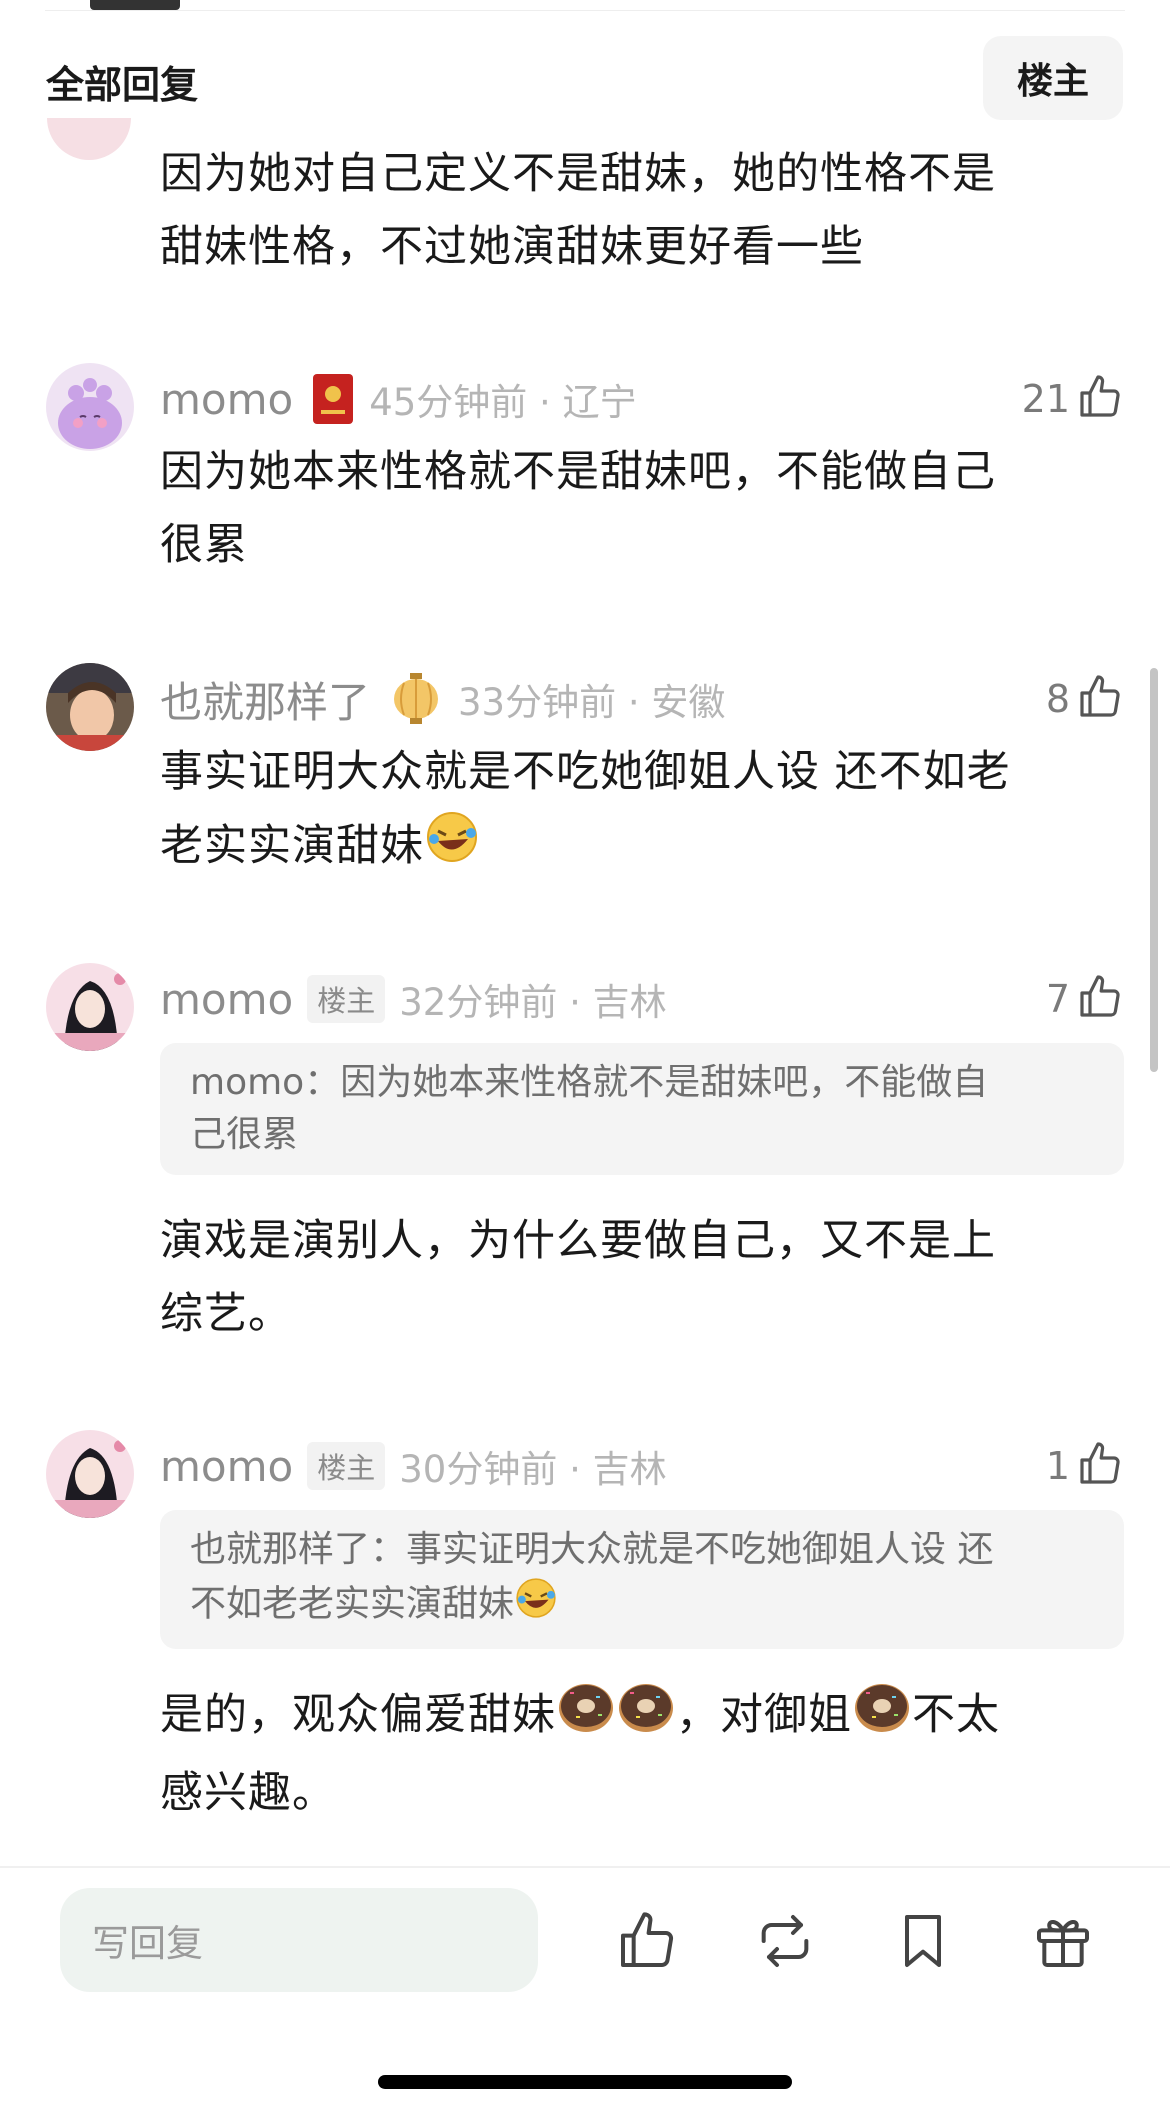  What do you see at coordinates (1057, 999) in the screenshot?
I see `like-count: 7` at bounding box center [1057, 999].